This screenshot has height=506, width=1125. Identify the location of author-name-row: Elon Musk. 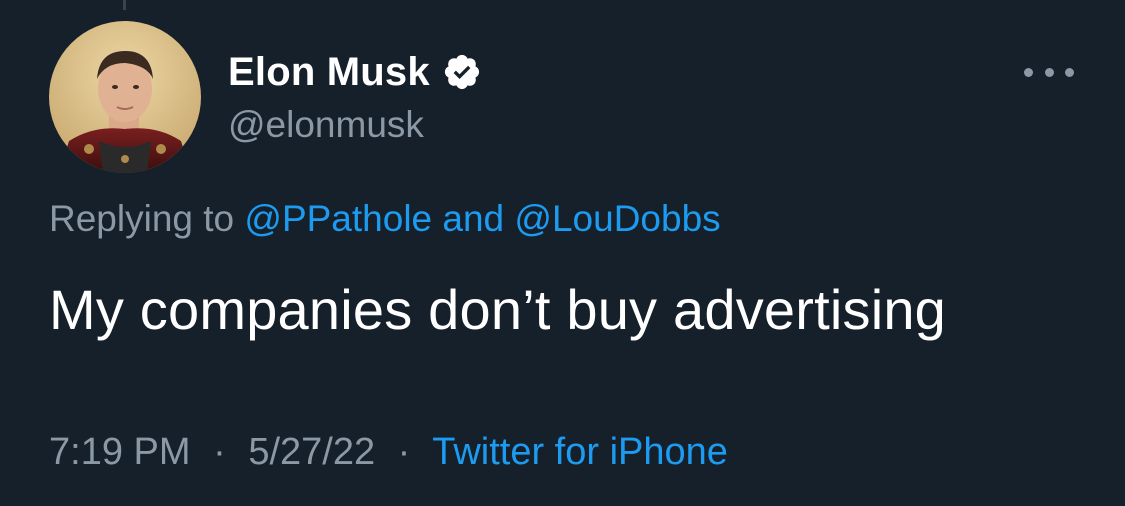
(355, 72).